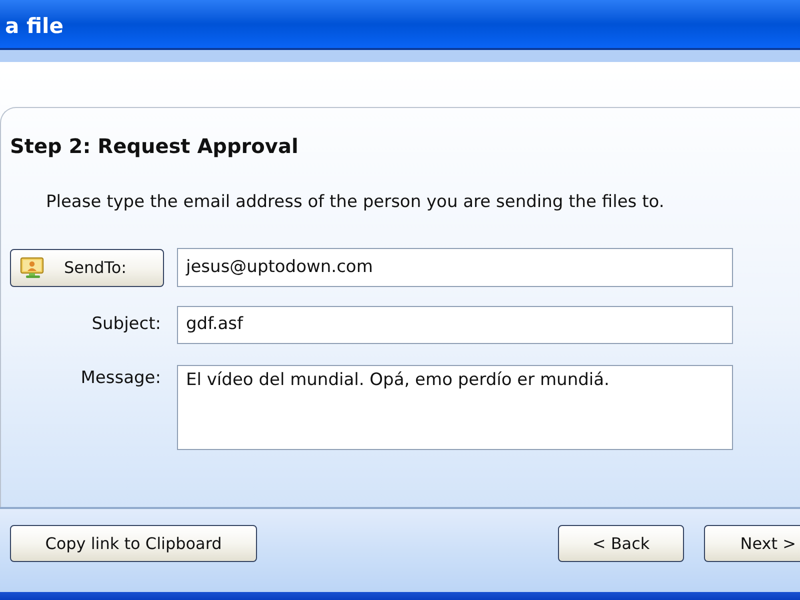  Describe the element at coordinates (33, 268) in the screenshot. I see `monitor-icon` at that location.